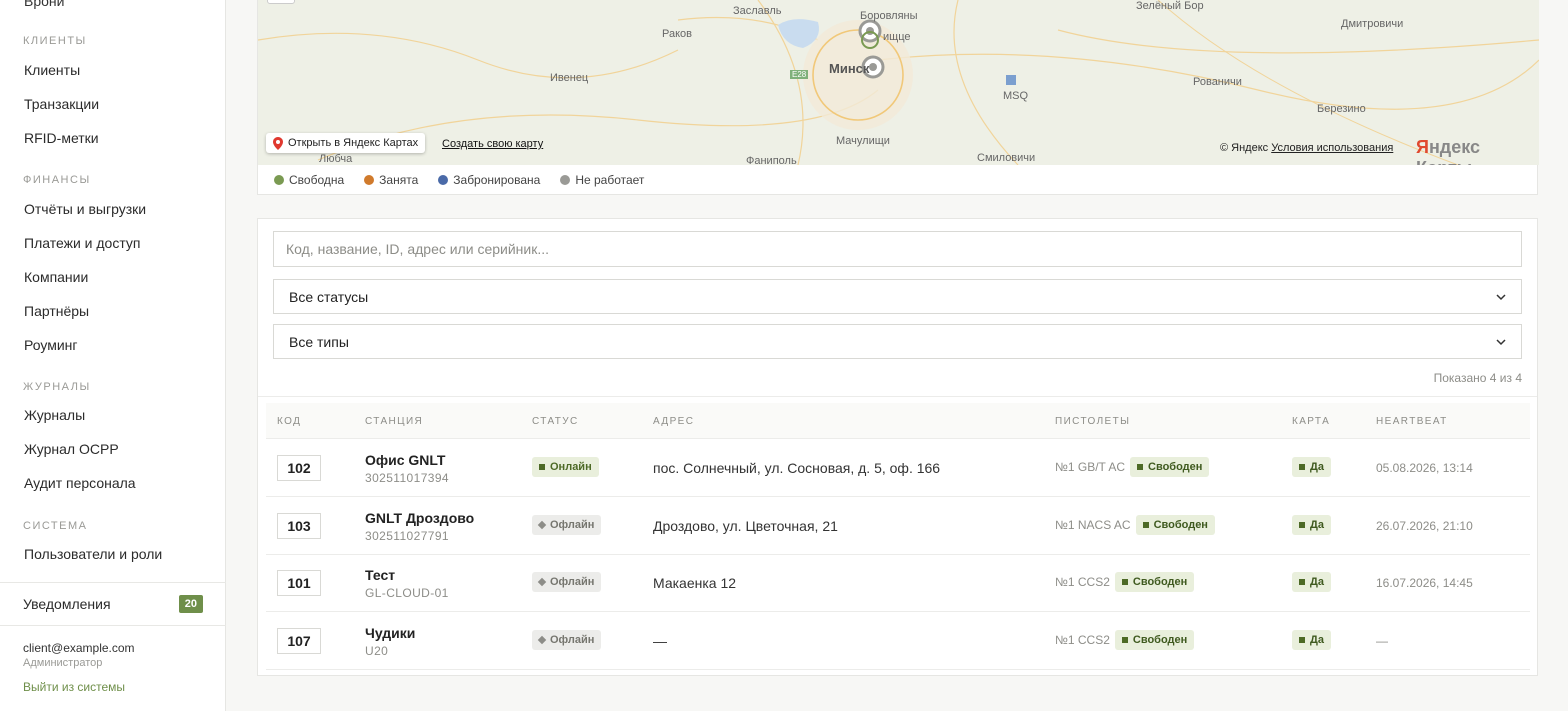 The height and width of the screenshot is (711, 1568). What do you see at coordinates (673, 421) in the screenshot?
I see `column-header-address: Адрес` at bounding box center [673, 421].